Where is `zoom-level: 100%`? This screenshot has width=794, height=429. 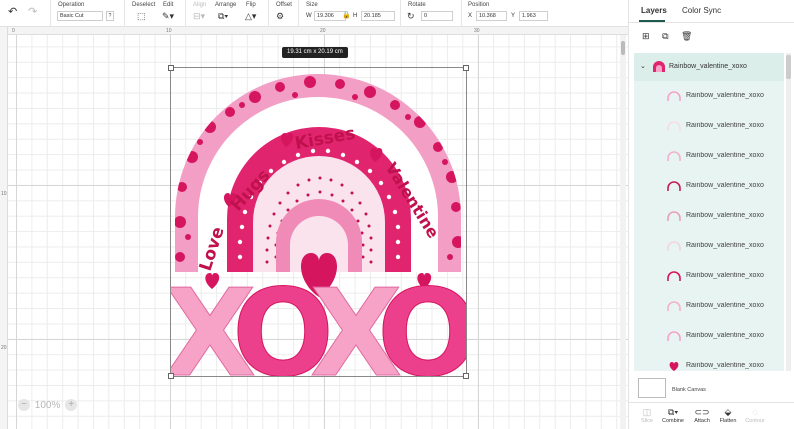
zoom-level: 100% is located at coordinates (47, 405).